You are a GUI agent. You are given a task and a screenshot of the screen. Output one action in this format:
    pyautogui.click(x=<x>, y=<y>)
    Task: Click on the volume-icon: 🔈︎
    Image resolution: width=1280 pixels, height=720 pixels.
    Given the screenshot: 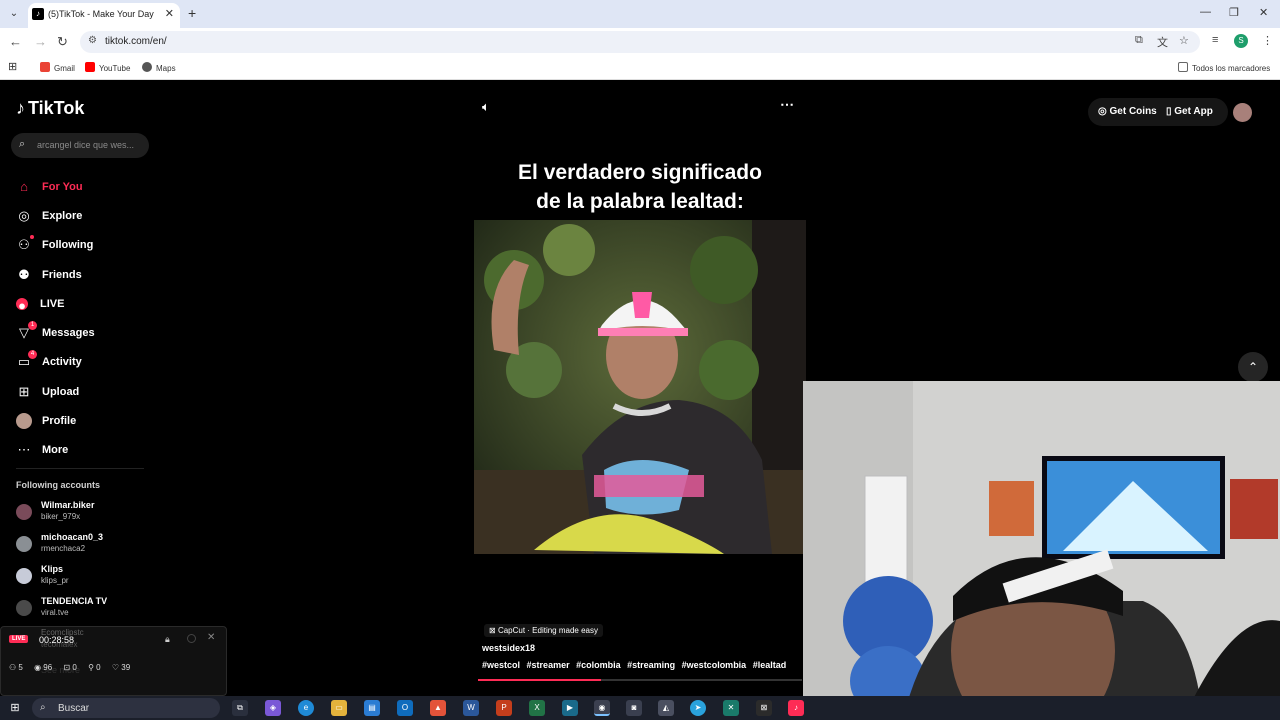 What is the action you would take?
    pyautogui.click(x=486, y=107)
    